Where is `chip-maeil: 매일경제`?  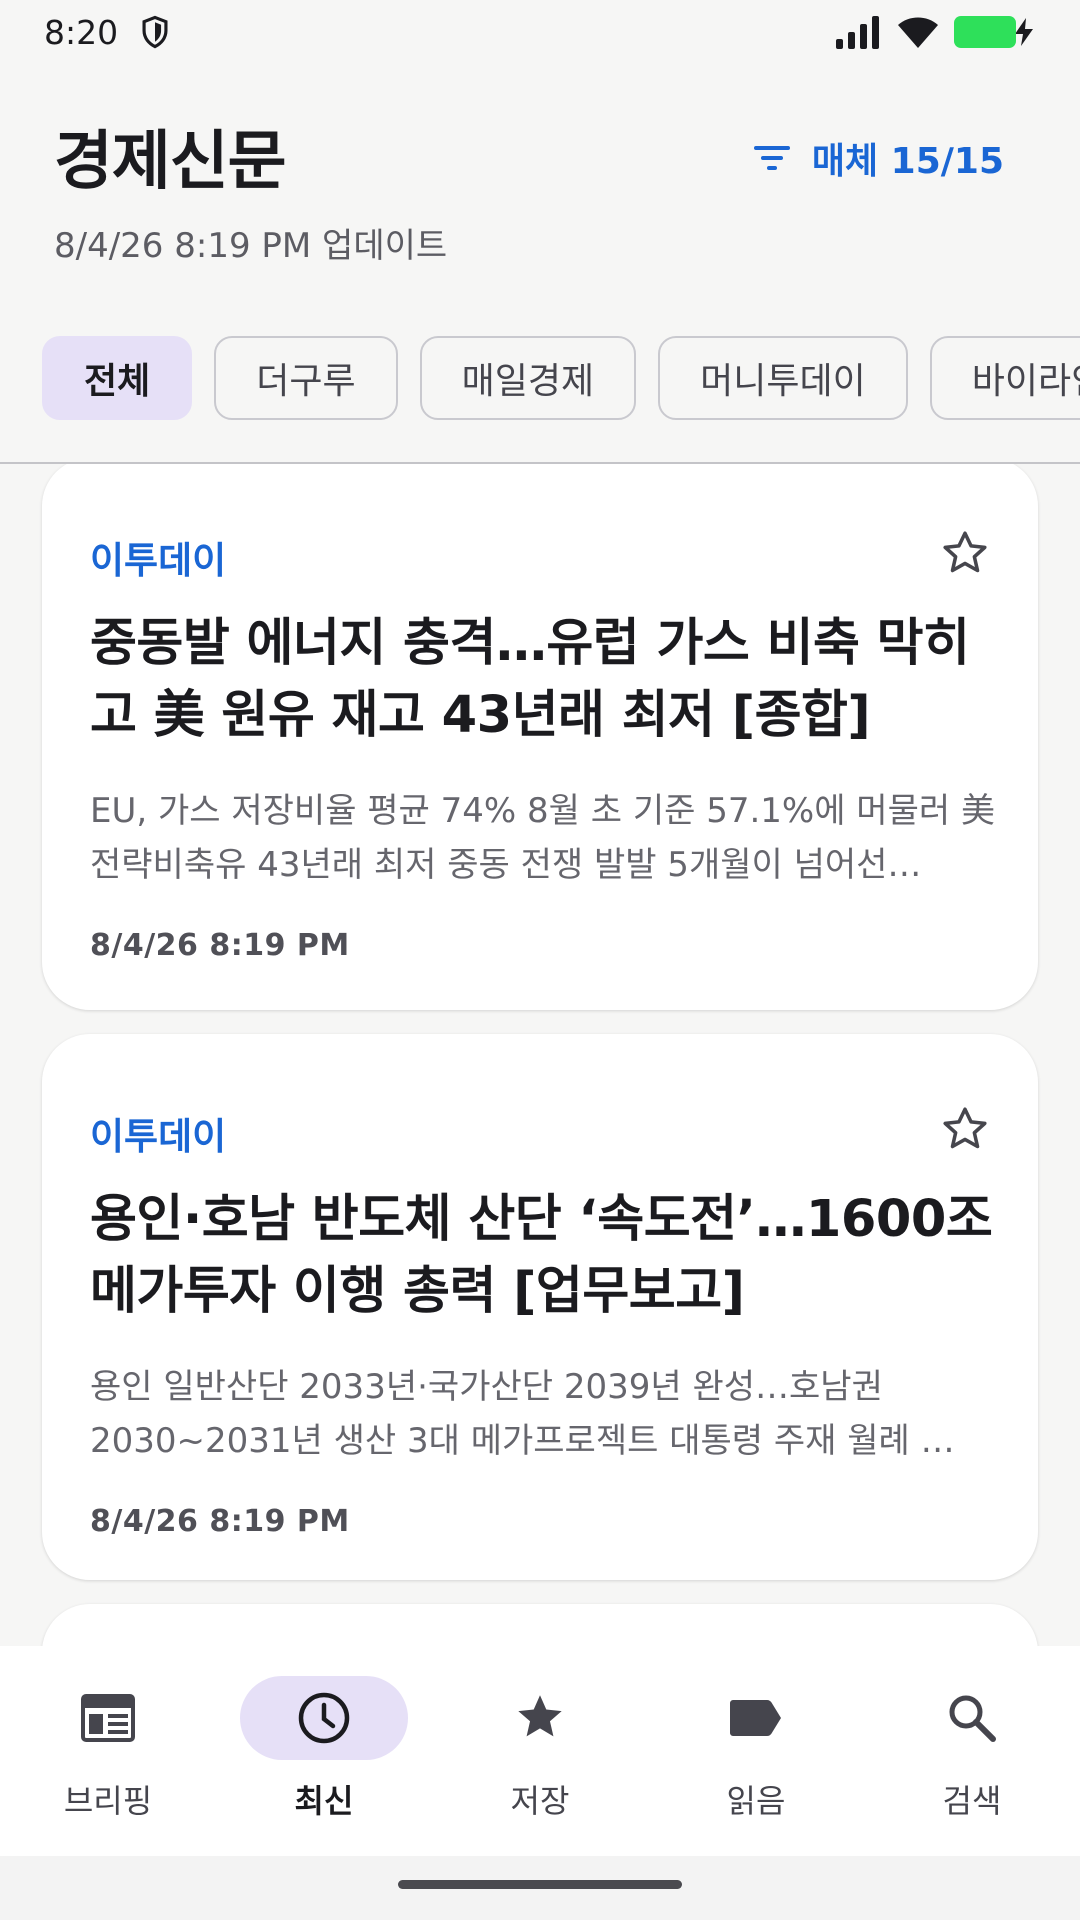 chip-maeil: 매일경제 is located at coordinates (528, 378).